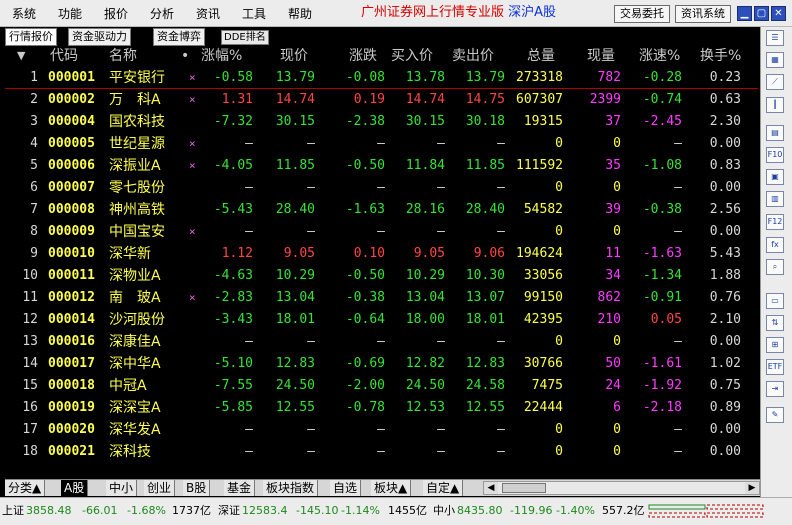 Image resolution: width=792 pixels, height=525 pixels. I want to click on col-price: 现价, so click(294, 56).